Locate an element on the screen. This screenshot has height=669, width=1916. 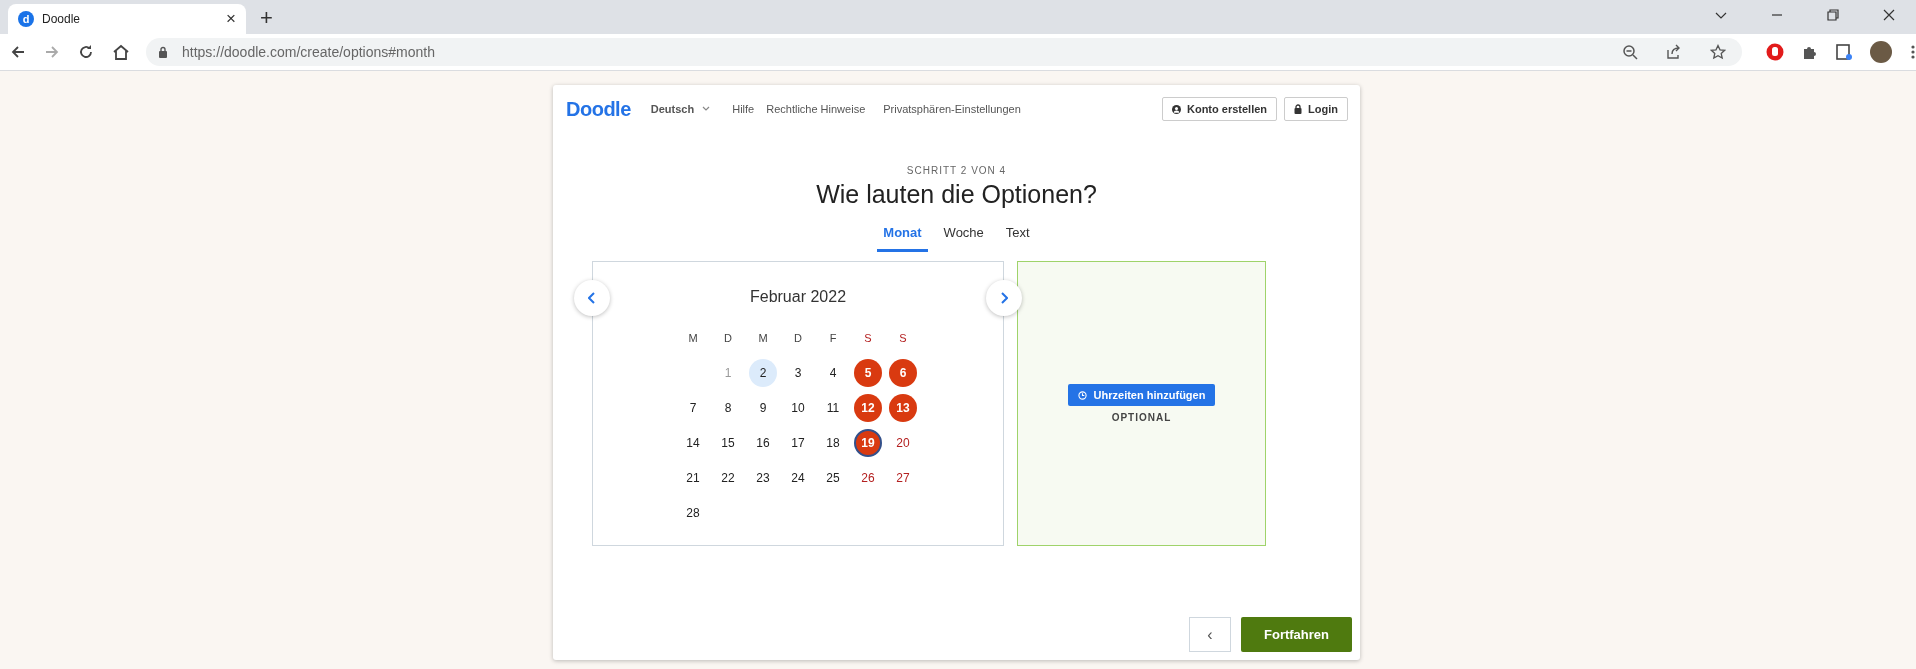
page-heading: Wie lauten die Optionen? is located at coordinates (956, 194).